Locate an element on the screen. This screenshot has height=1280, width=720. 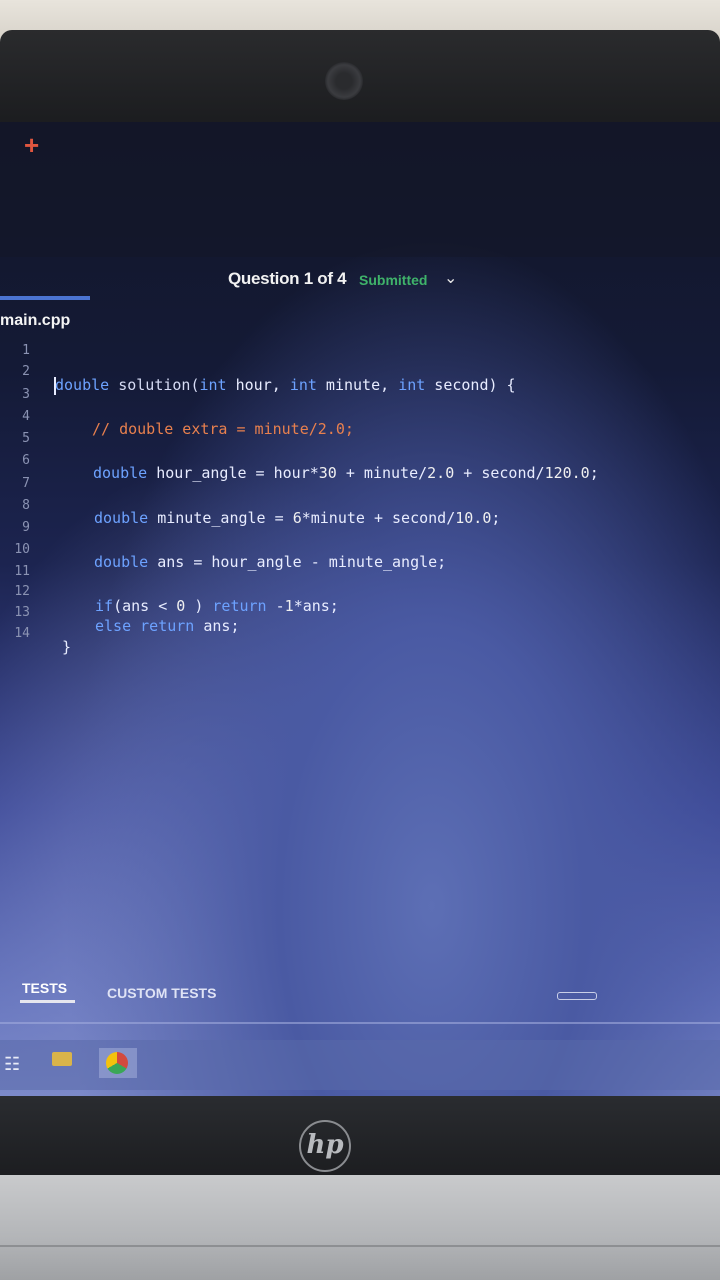
code-line: 11 if(ans < 0 ) return -1*ans; is located at coordinates (169, 588).